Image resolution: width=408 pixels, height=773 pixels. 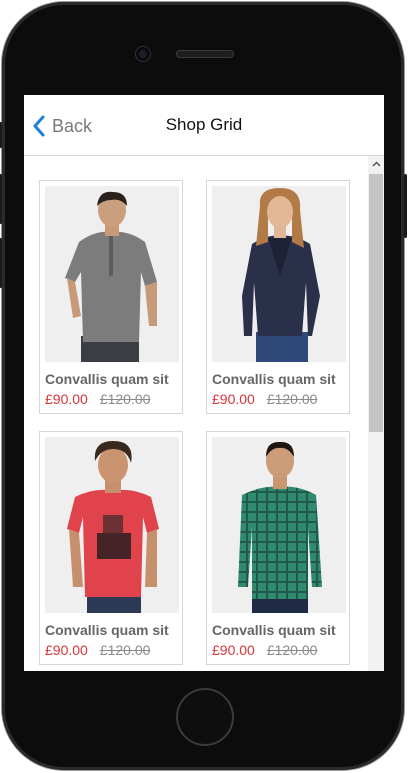 I want to click on navigation-bar: Back Shop Grid, so click(x=204, y=125).